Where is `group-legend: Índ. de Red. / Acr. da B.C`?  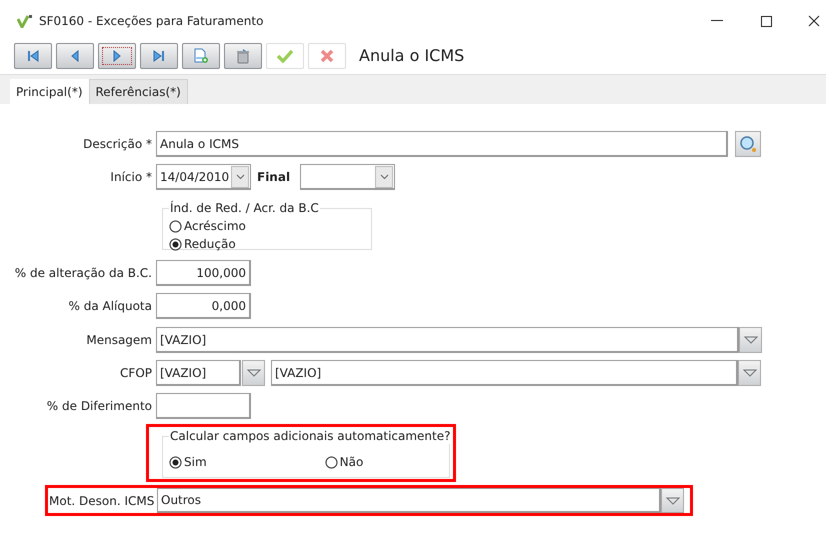
group-legend: Índ. de Red. / Acr. da B.C is located at coordinates (244, 208).